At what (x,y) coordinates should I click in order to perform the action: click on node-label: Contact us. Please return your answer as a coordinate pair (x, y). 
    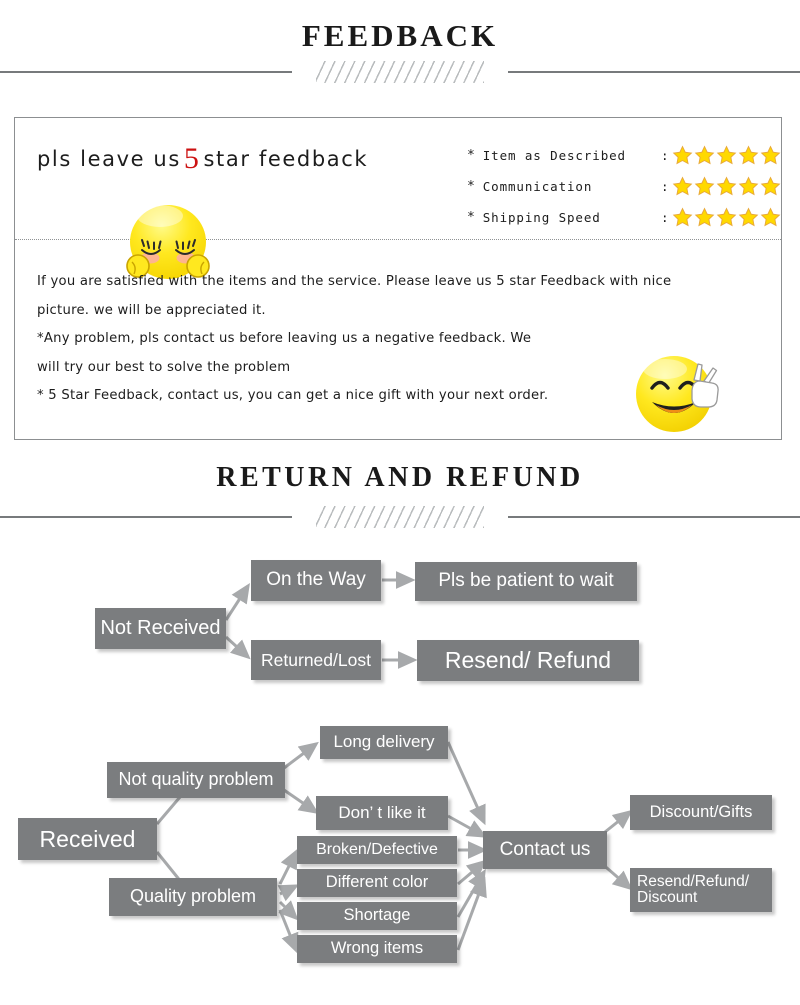
    Looking at the image, I should click on (545, 849).